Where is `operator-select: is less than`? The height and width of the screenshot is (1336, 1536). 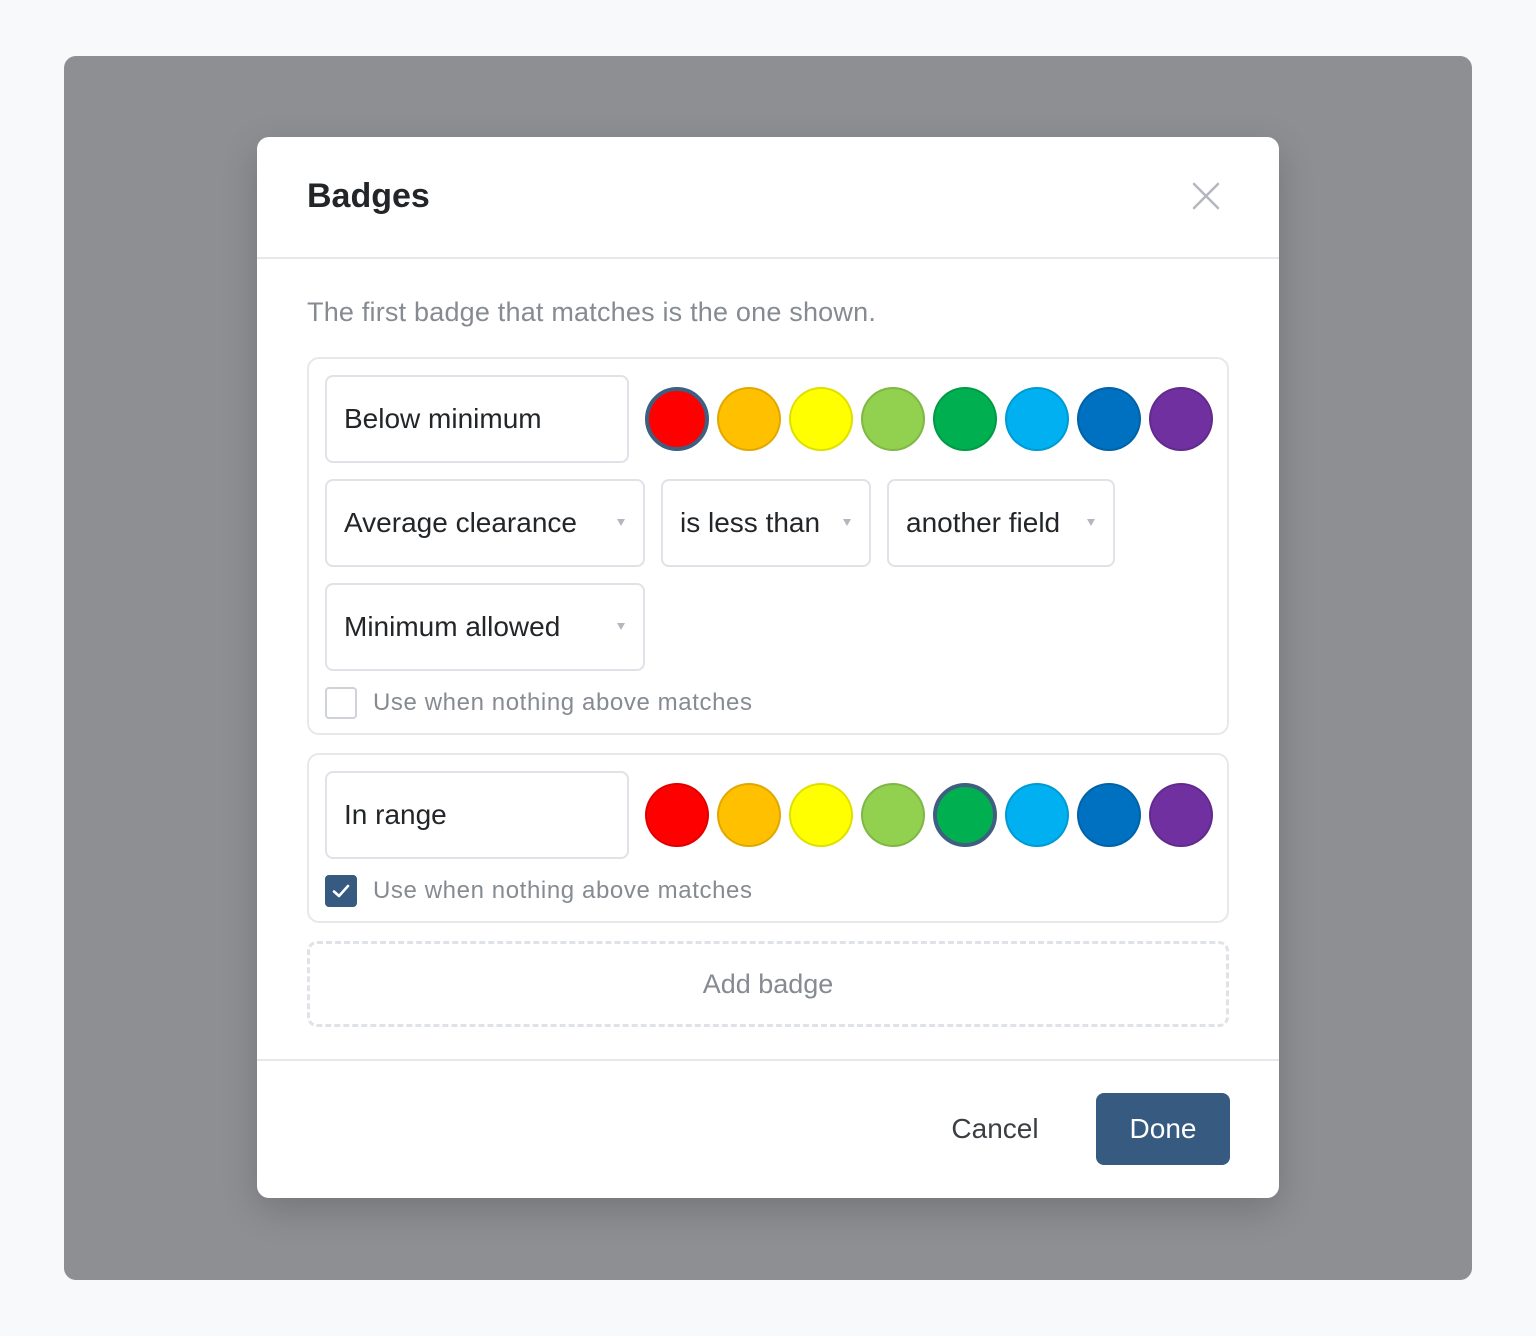
operator-select: is less than is located at coordinates (766, 523).